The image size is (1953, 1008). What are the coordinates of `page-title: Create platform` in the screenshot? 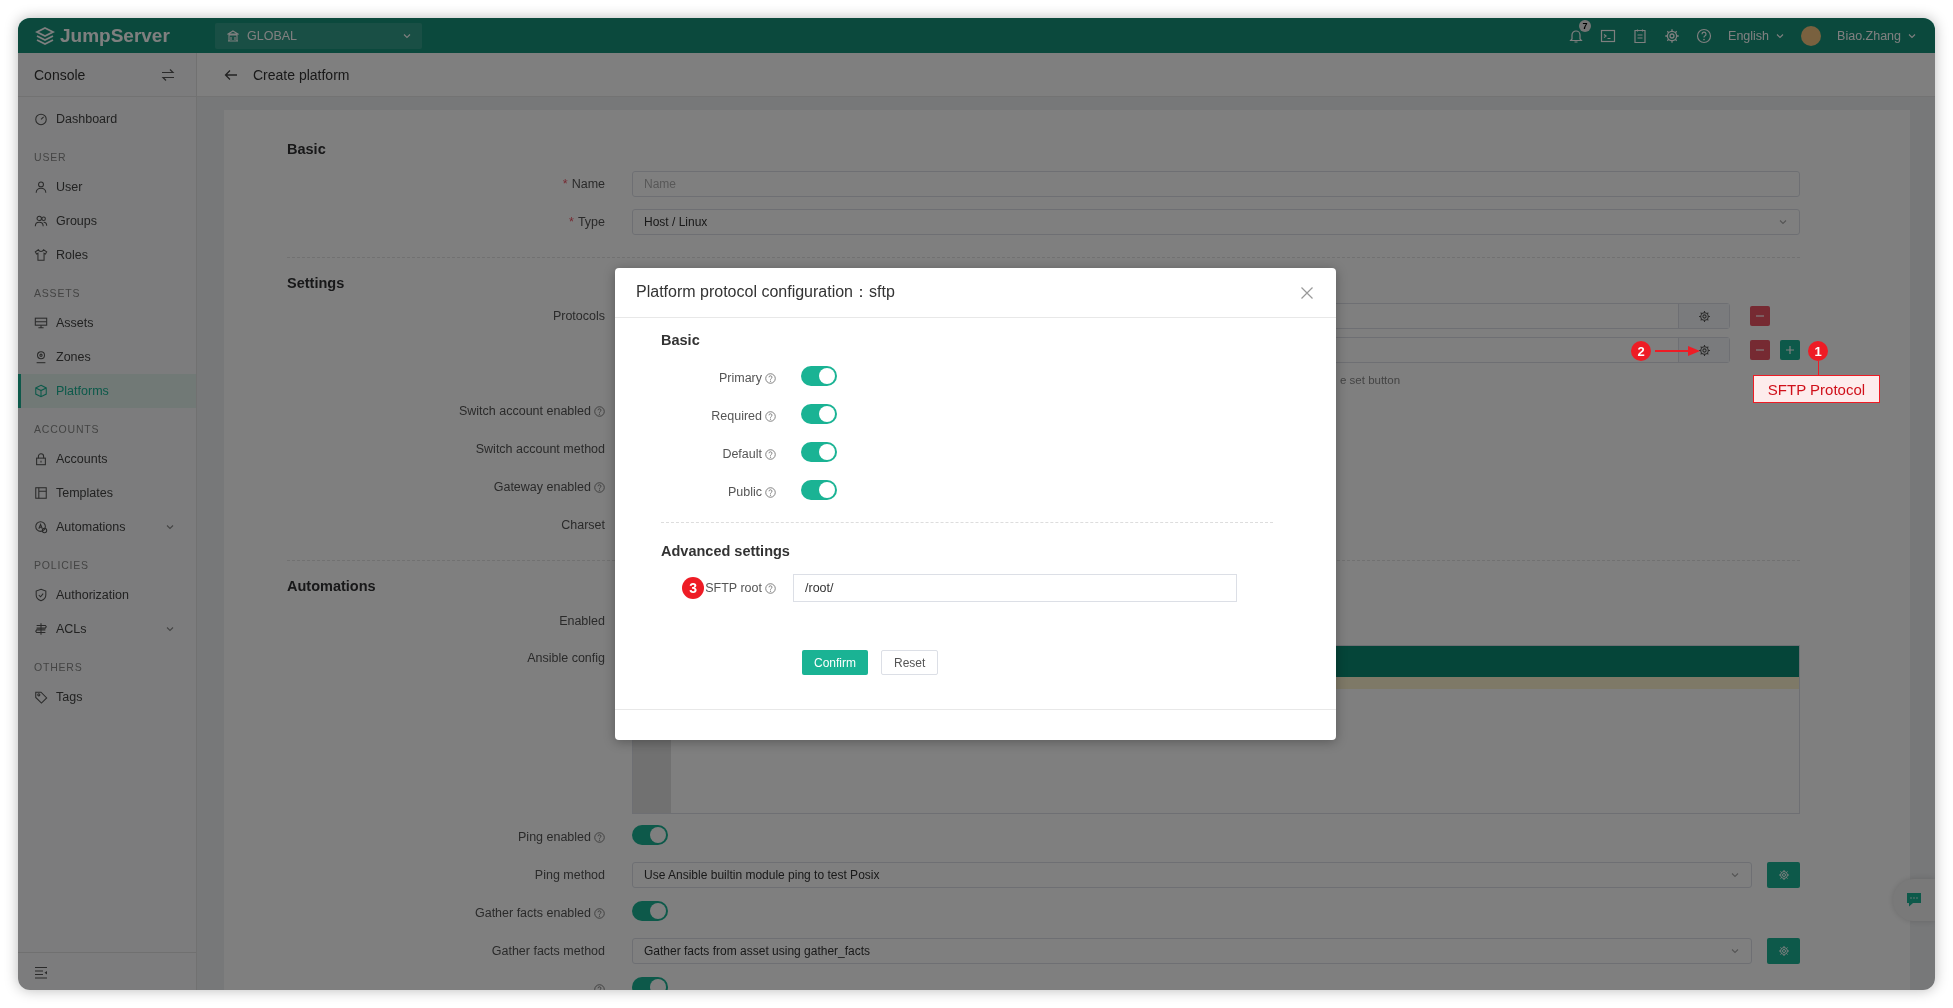 It's located at (301, 74).